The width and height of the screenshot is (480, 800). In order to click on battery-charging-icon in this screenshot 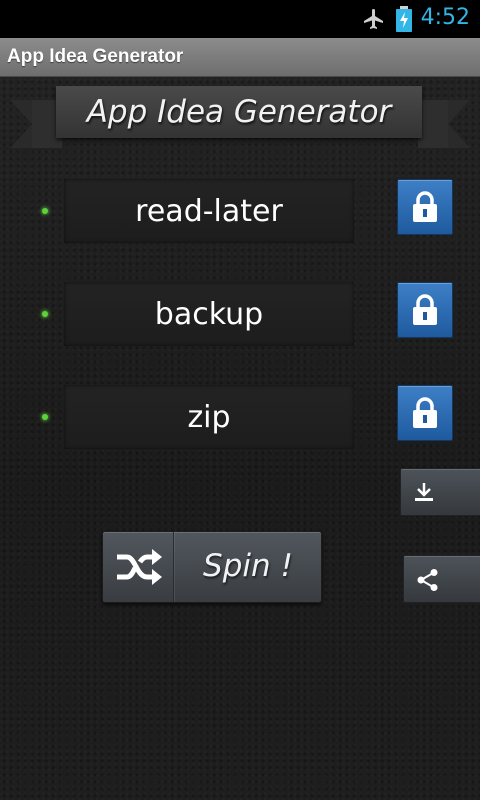, I will do `click(404, 19)`.